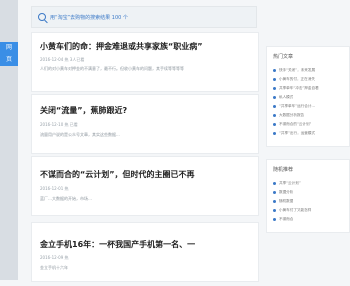 This screenshot has width=350, height=286. I want to click on search-banner-text: 用“淘宝”去购物的搜索结果 100 个, so click(89, 17).